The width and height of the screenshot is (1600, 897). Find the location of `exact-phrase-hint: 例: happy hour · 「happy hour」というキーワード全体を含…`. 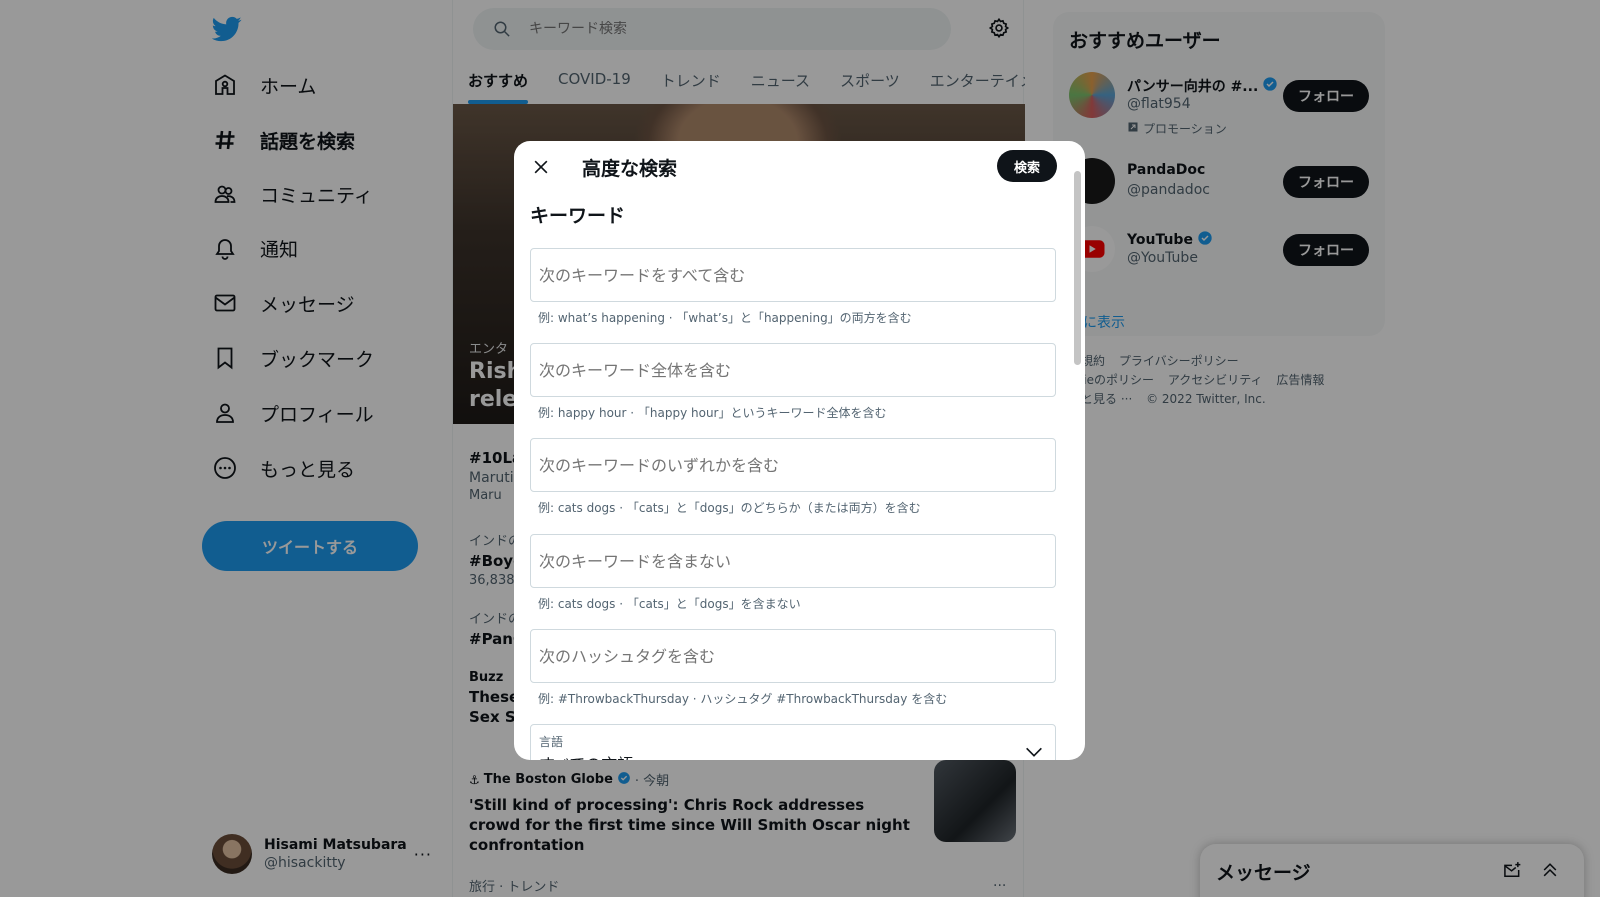

exact-phrase-hint: 例: happy hour · 「happy hour」というキーワード全体を含… is located at coordinates (712, 413).